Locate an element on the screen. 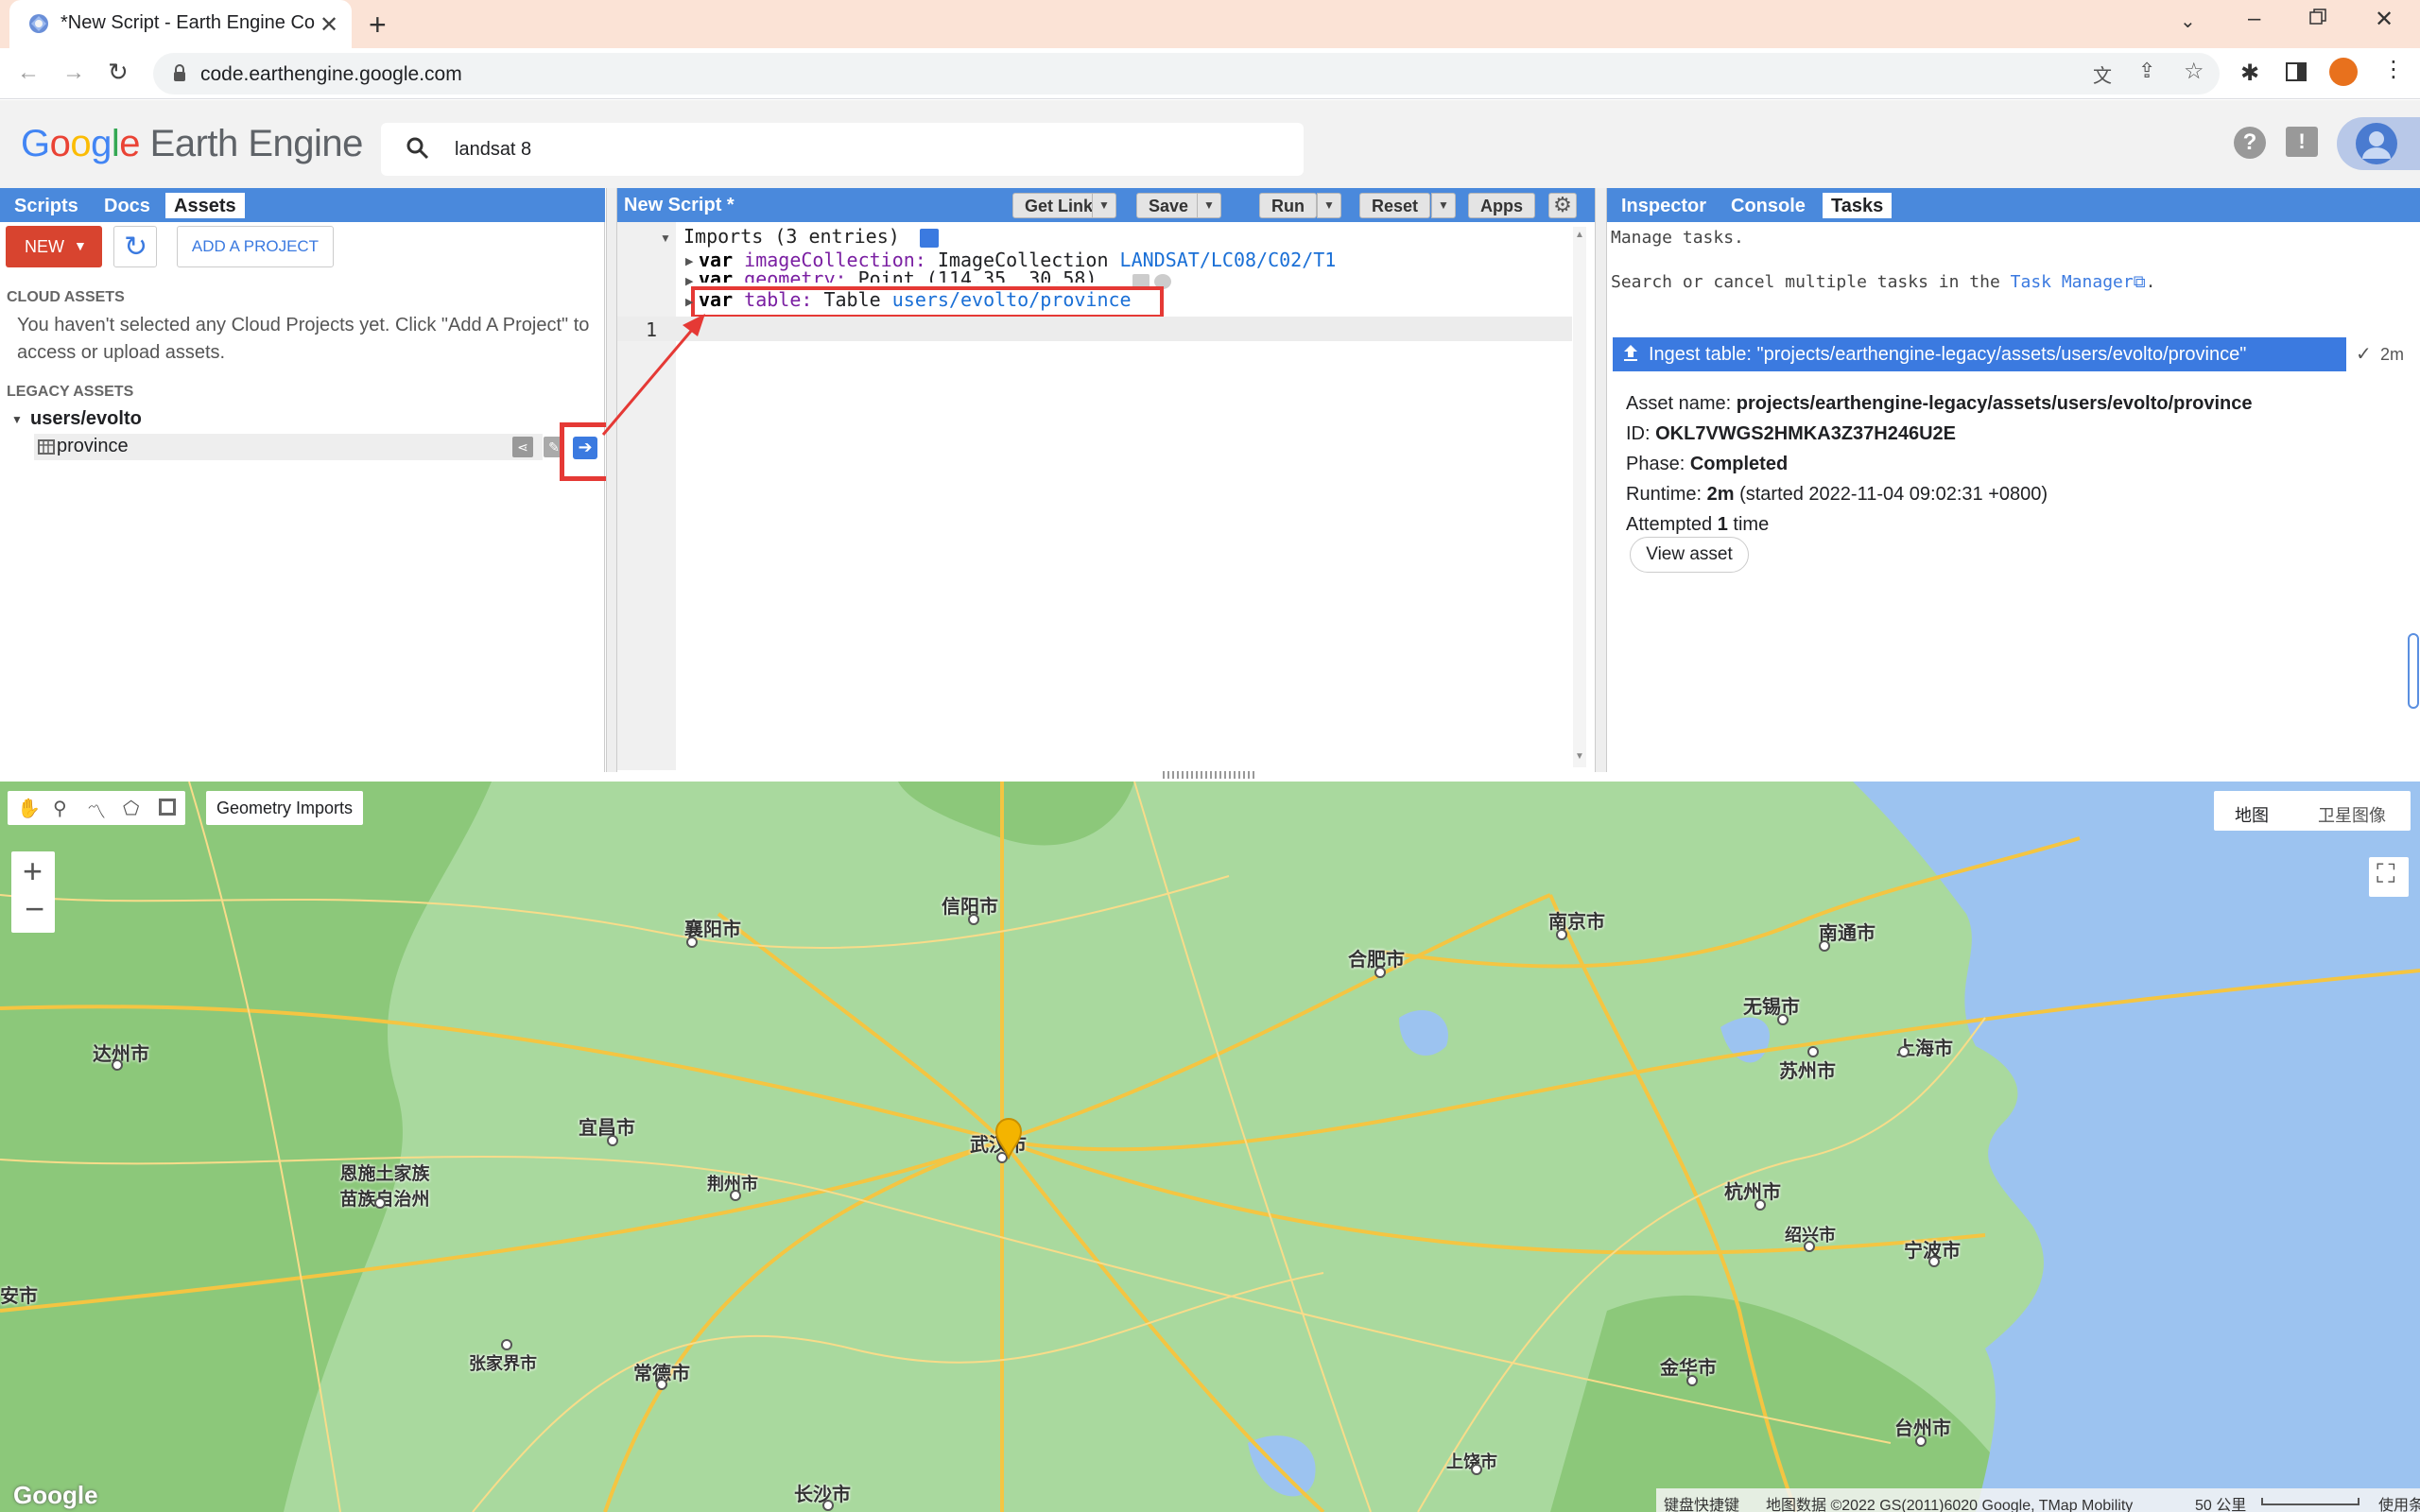 The image size is (2420, 1512). tab-tasks: Tasks is located at coordinates (1858, 205).